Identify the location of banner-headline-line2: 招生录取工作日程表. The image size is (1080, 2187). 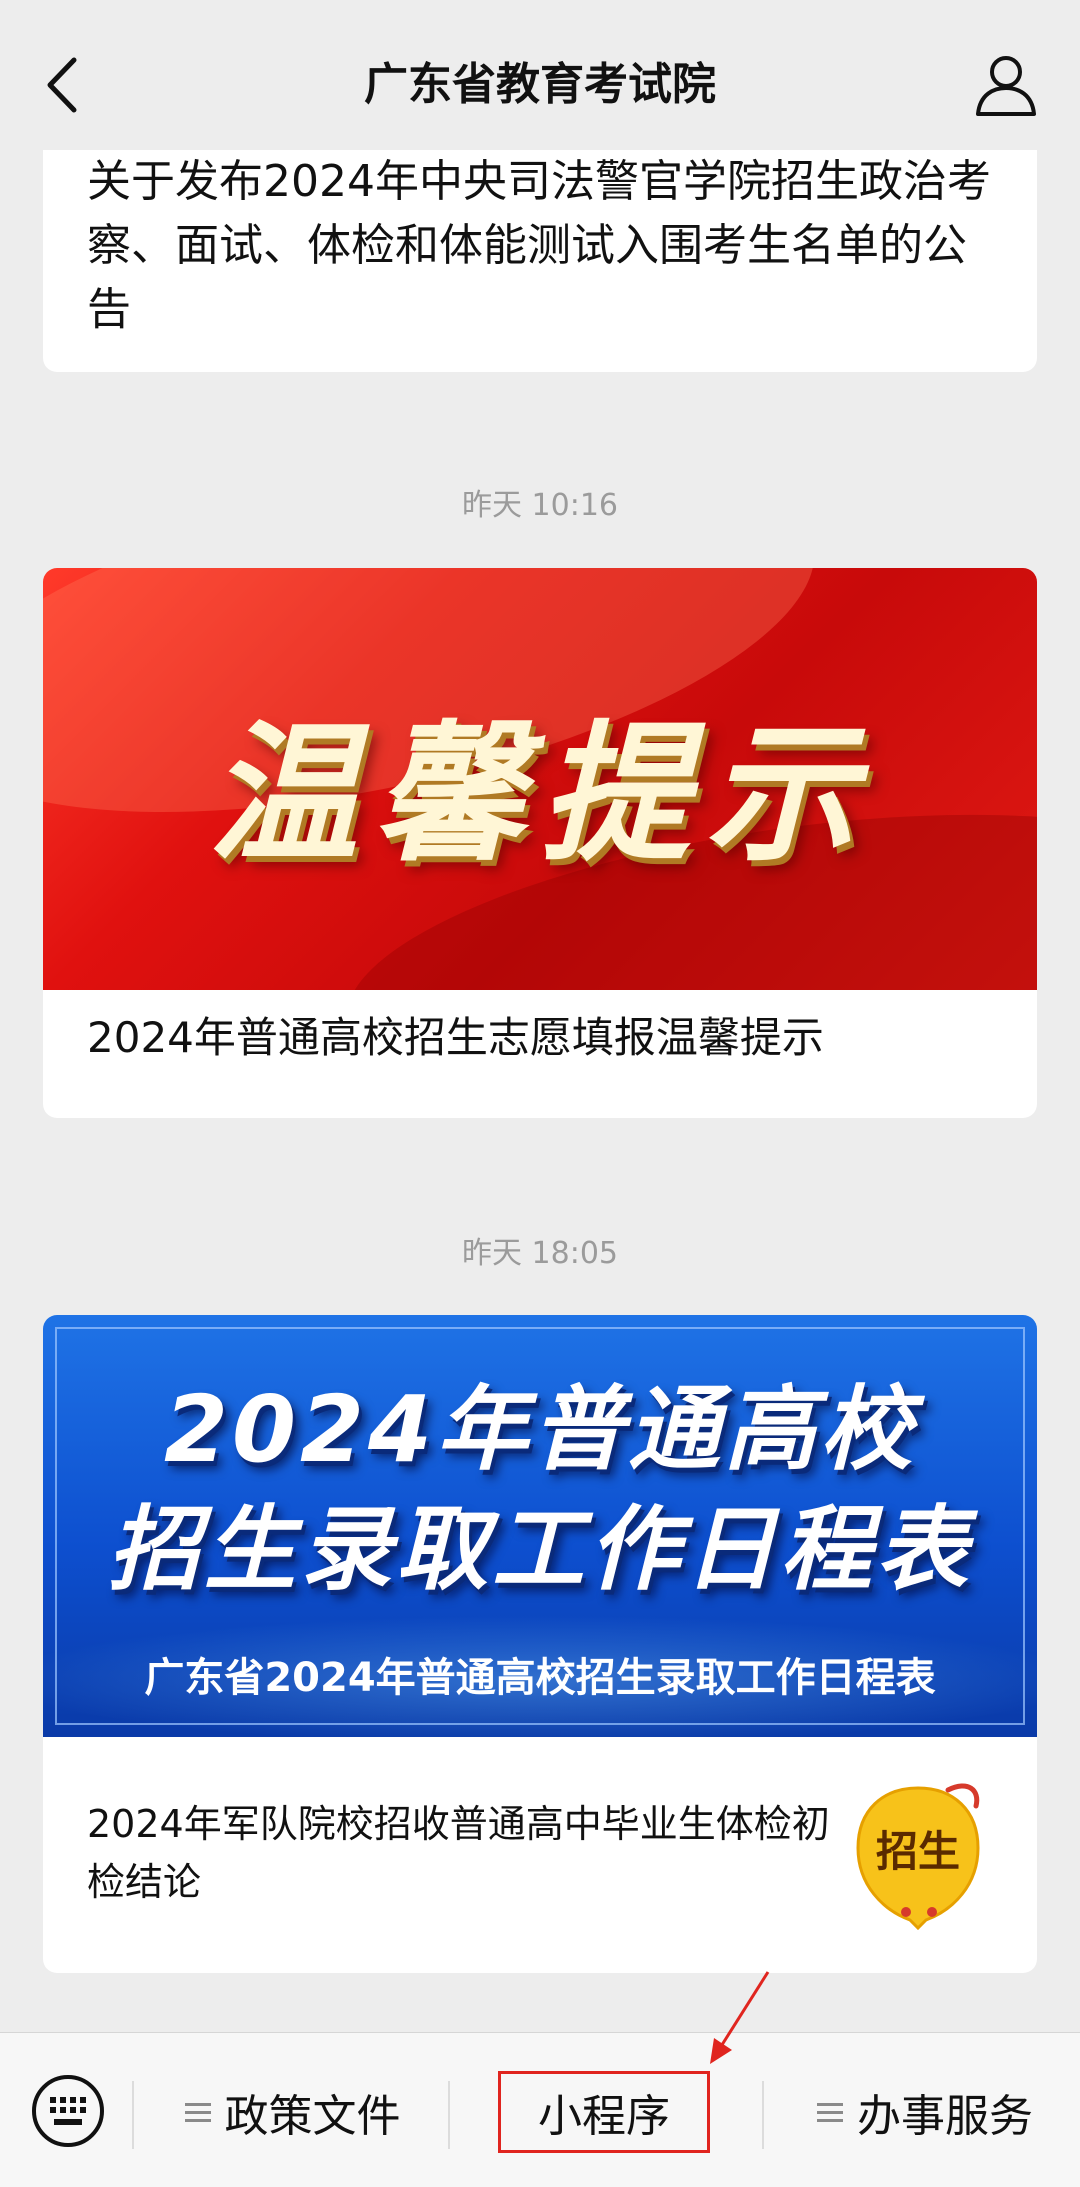
(539, 1549).